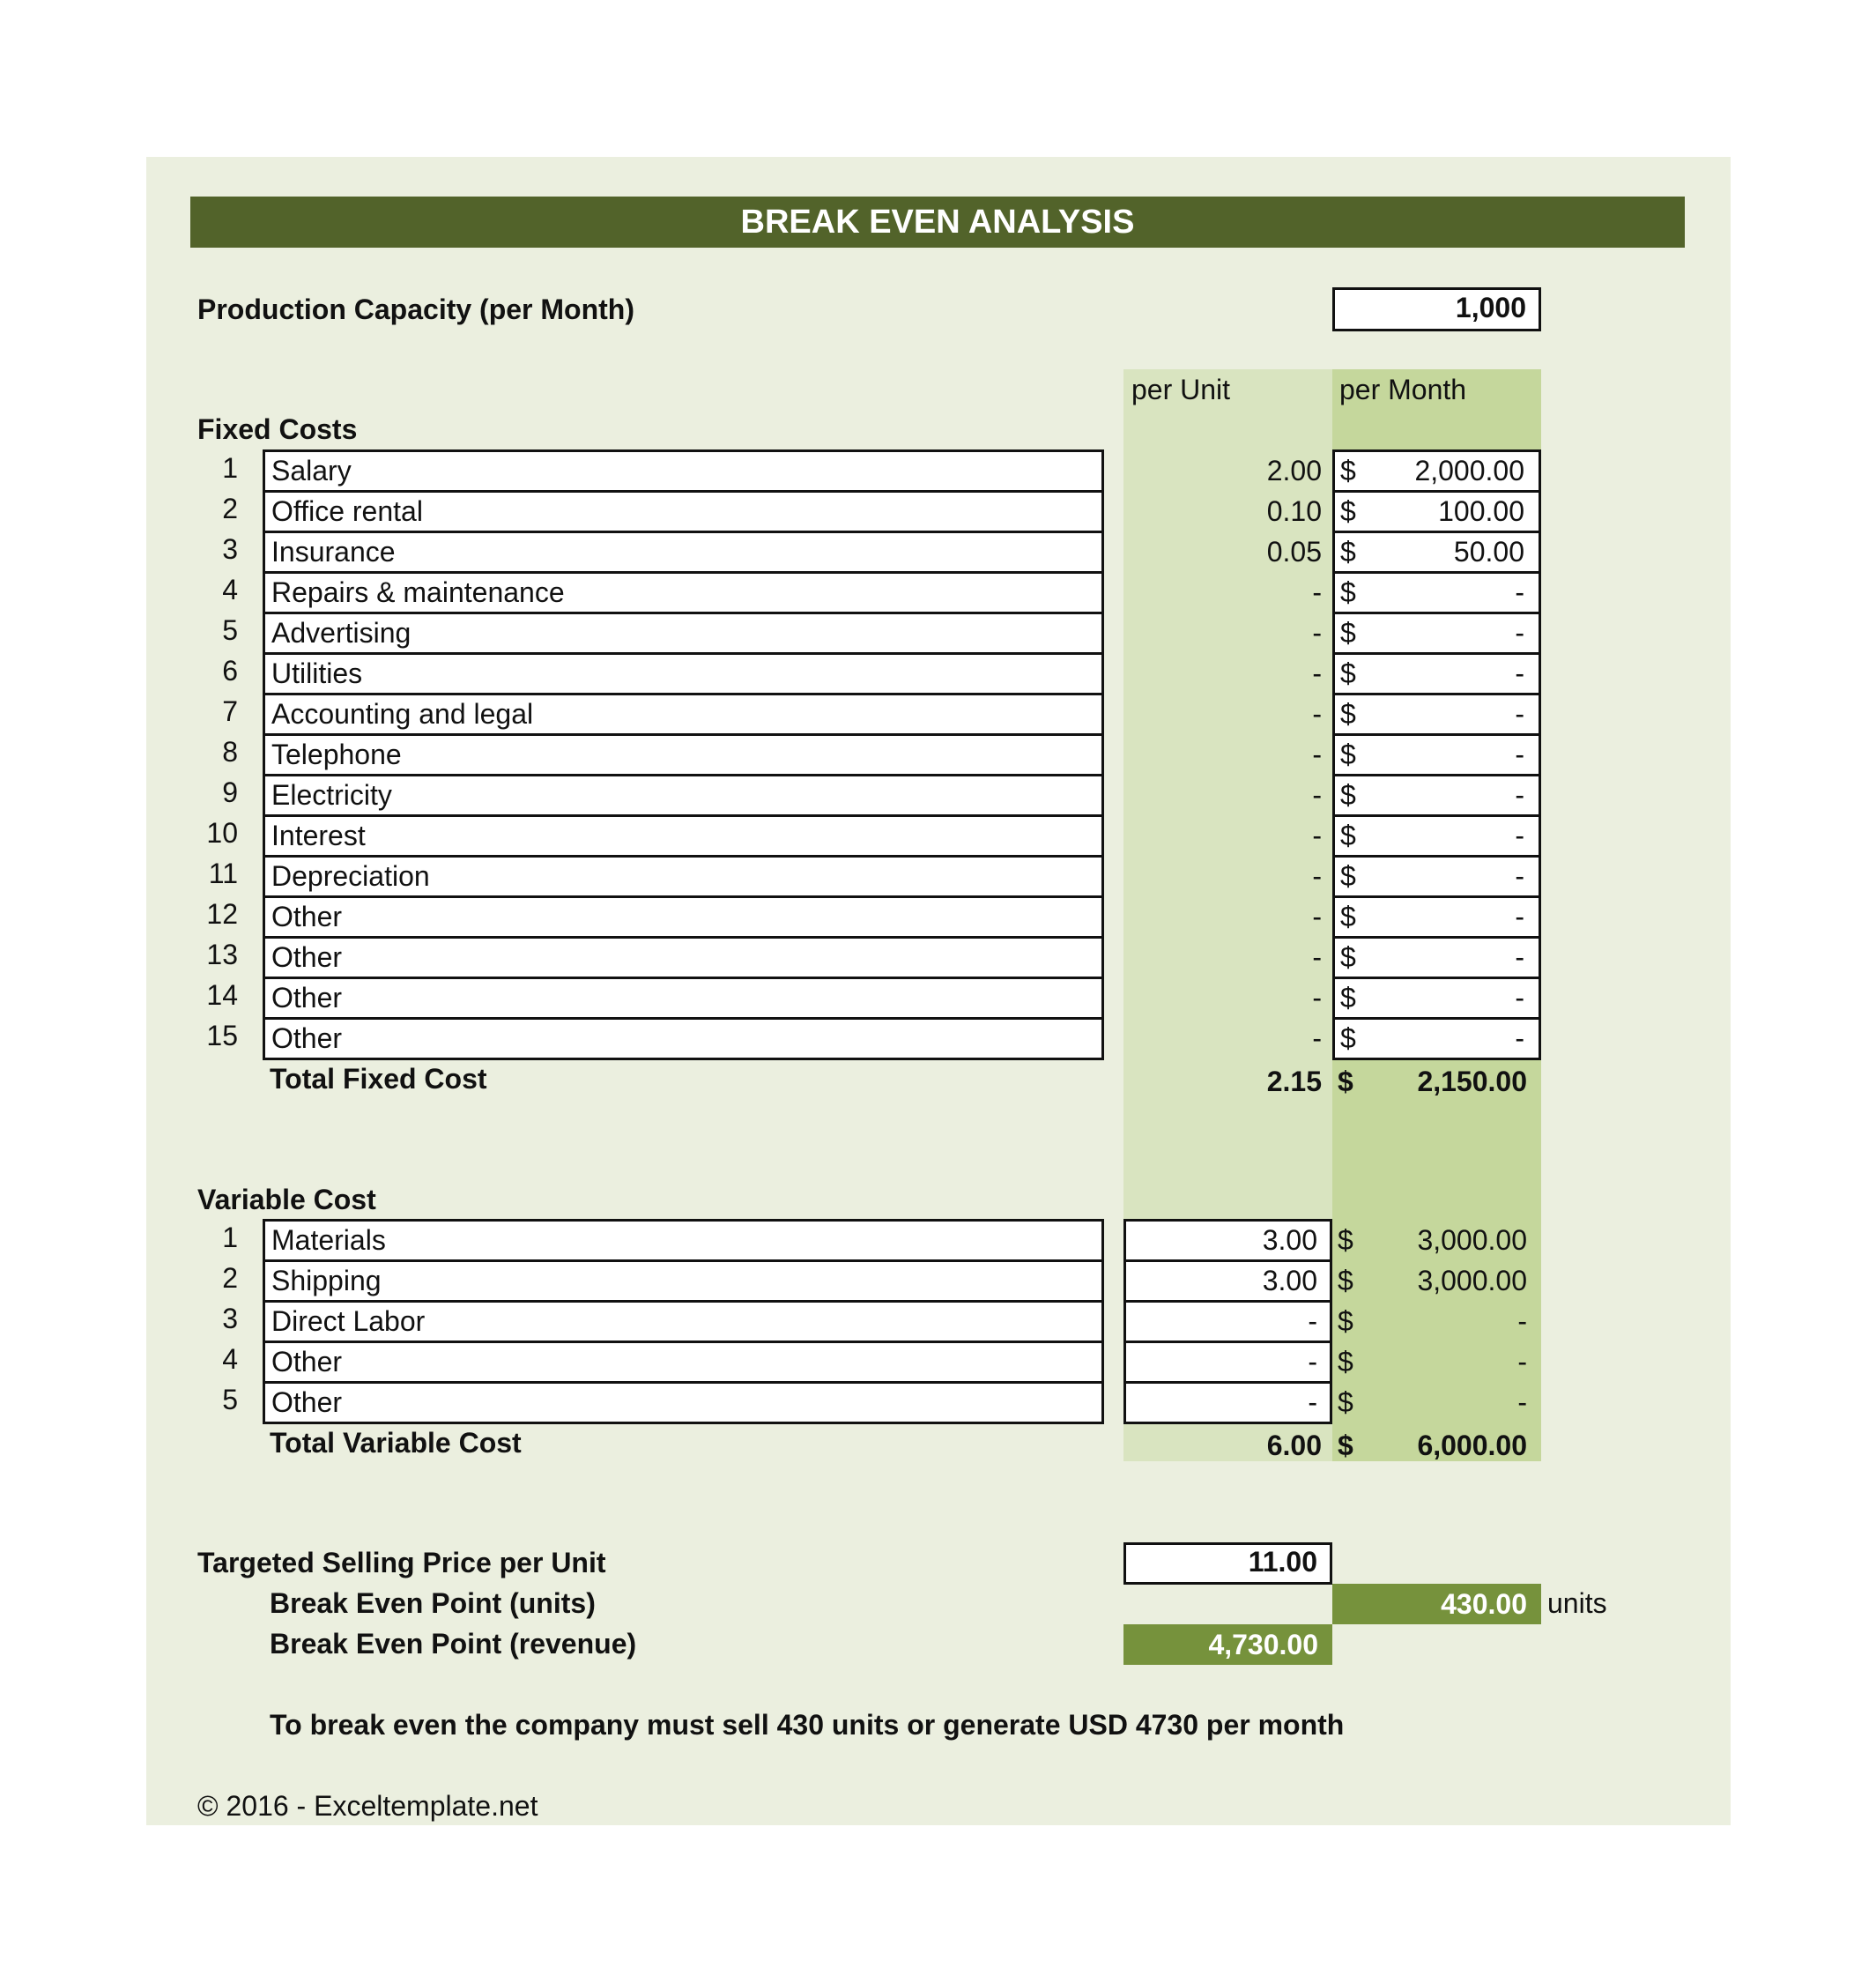  Describe the element at coordinates (1437, 552) in the screenshot. I see `per-month-input: $50.00` at that location.